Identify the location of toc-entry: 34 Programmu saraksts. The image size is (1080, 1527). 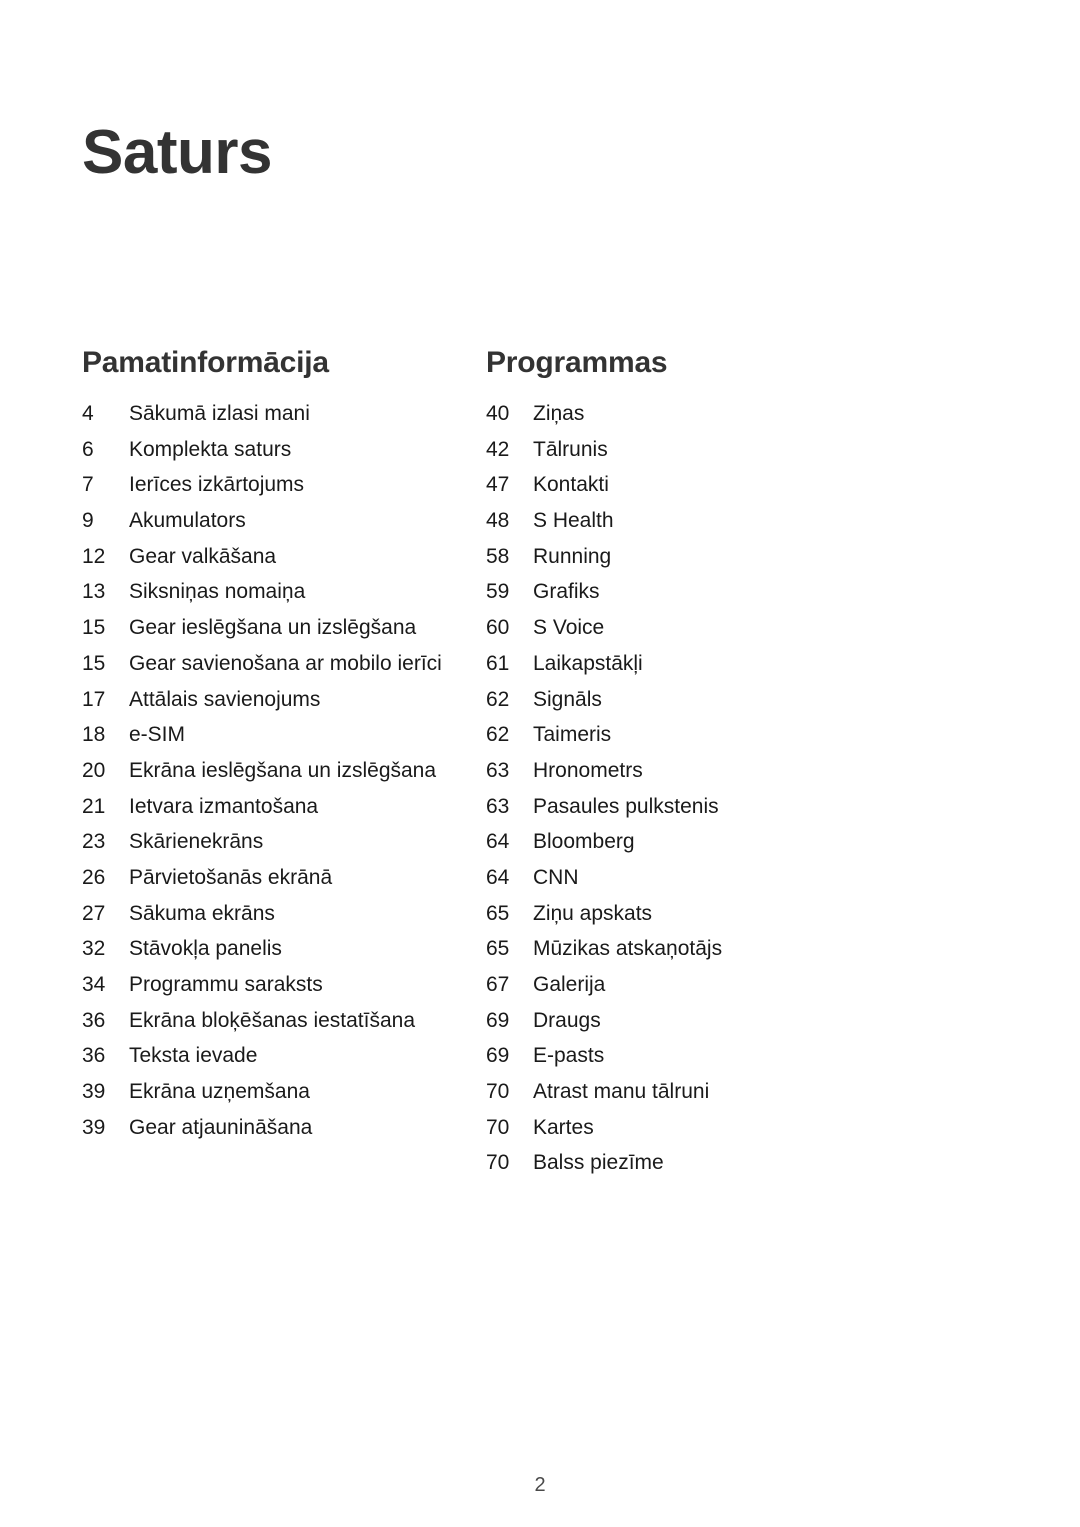
(280, 991).